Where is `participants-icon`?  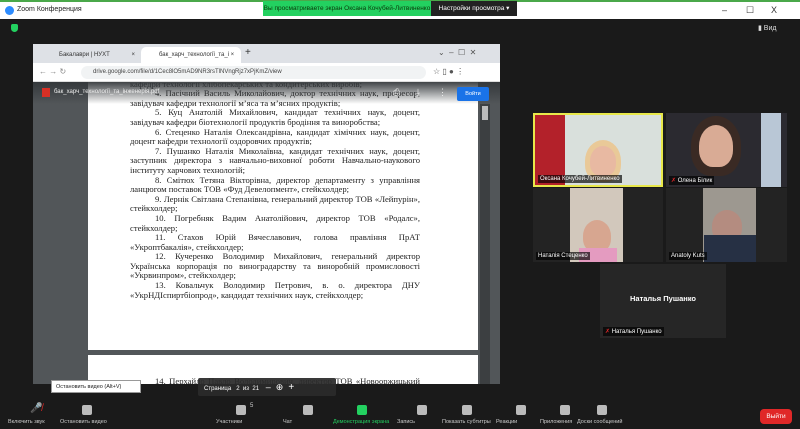 participants-icon is located at coordinates (241, 410).